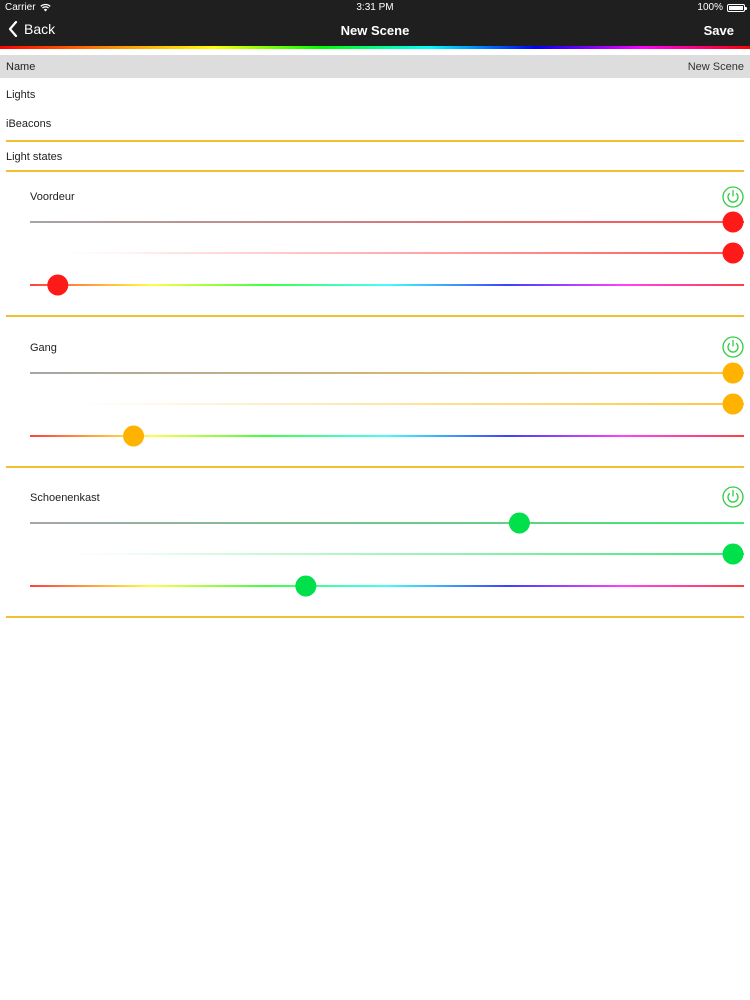  Describe the element at coordinates (52, 197) in the screenshot. I see `light-name-voordeur: Voordeur` at that location.